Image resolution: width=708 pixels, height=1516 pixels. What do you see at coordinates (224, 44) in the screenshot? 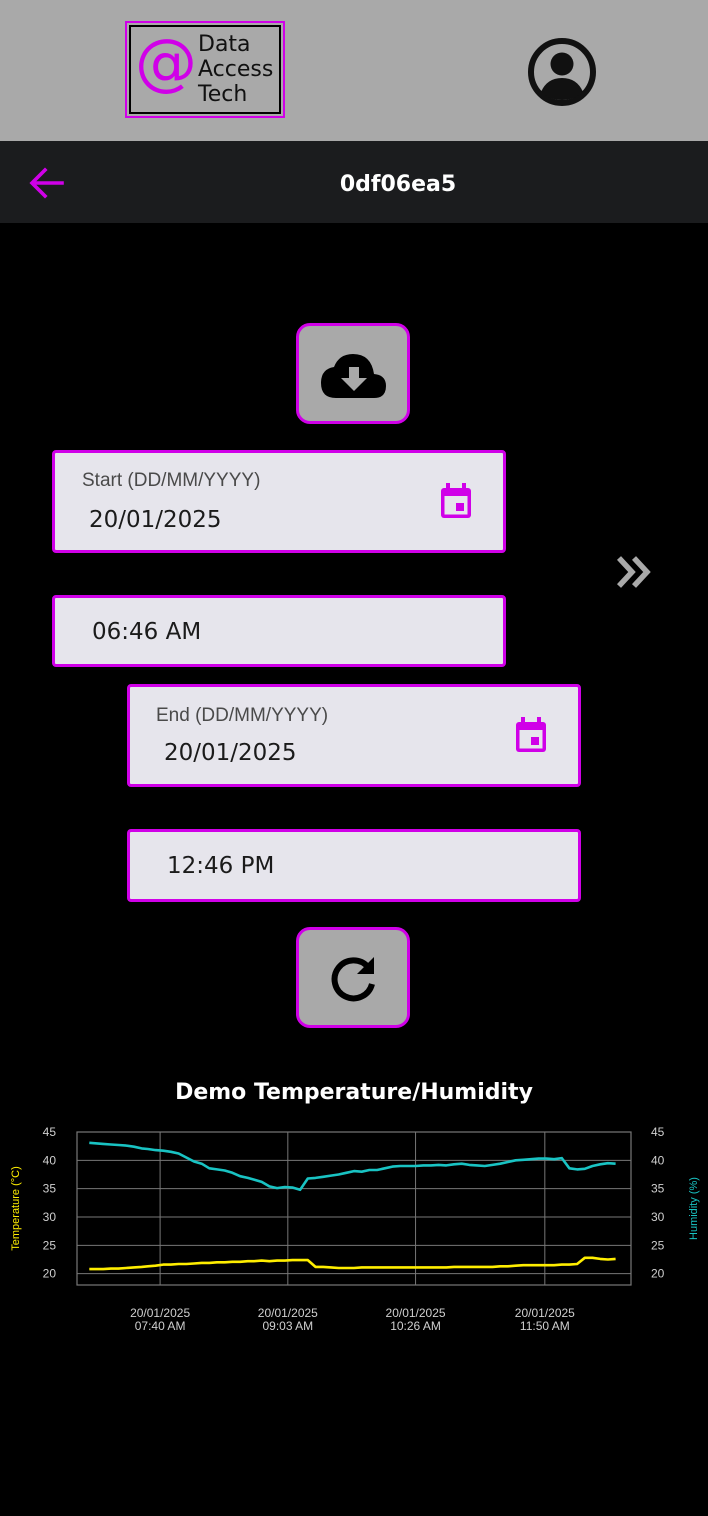
I see `logo-line-1: Data` at bounding box center [224, 44].